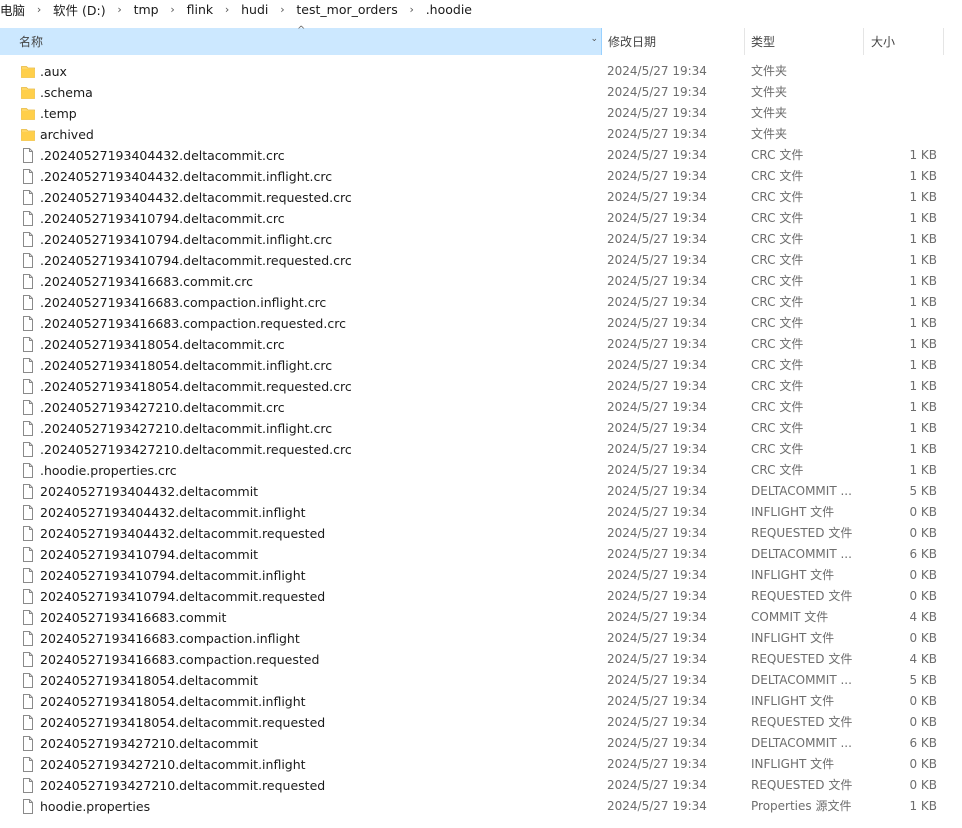  I want to click on list-item: .schema 2024/5/27 19:34 文件夹, so click(481, 92).